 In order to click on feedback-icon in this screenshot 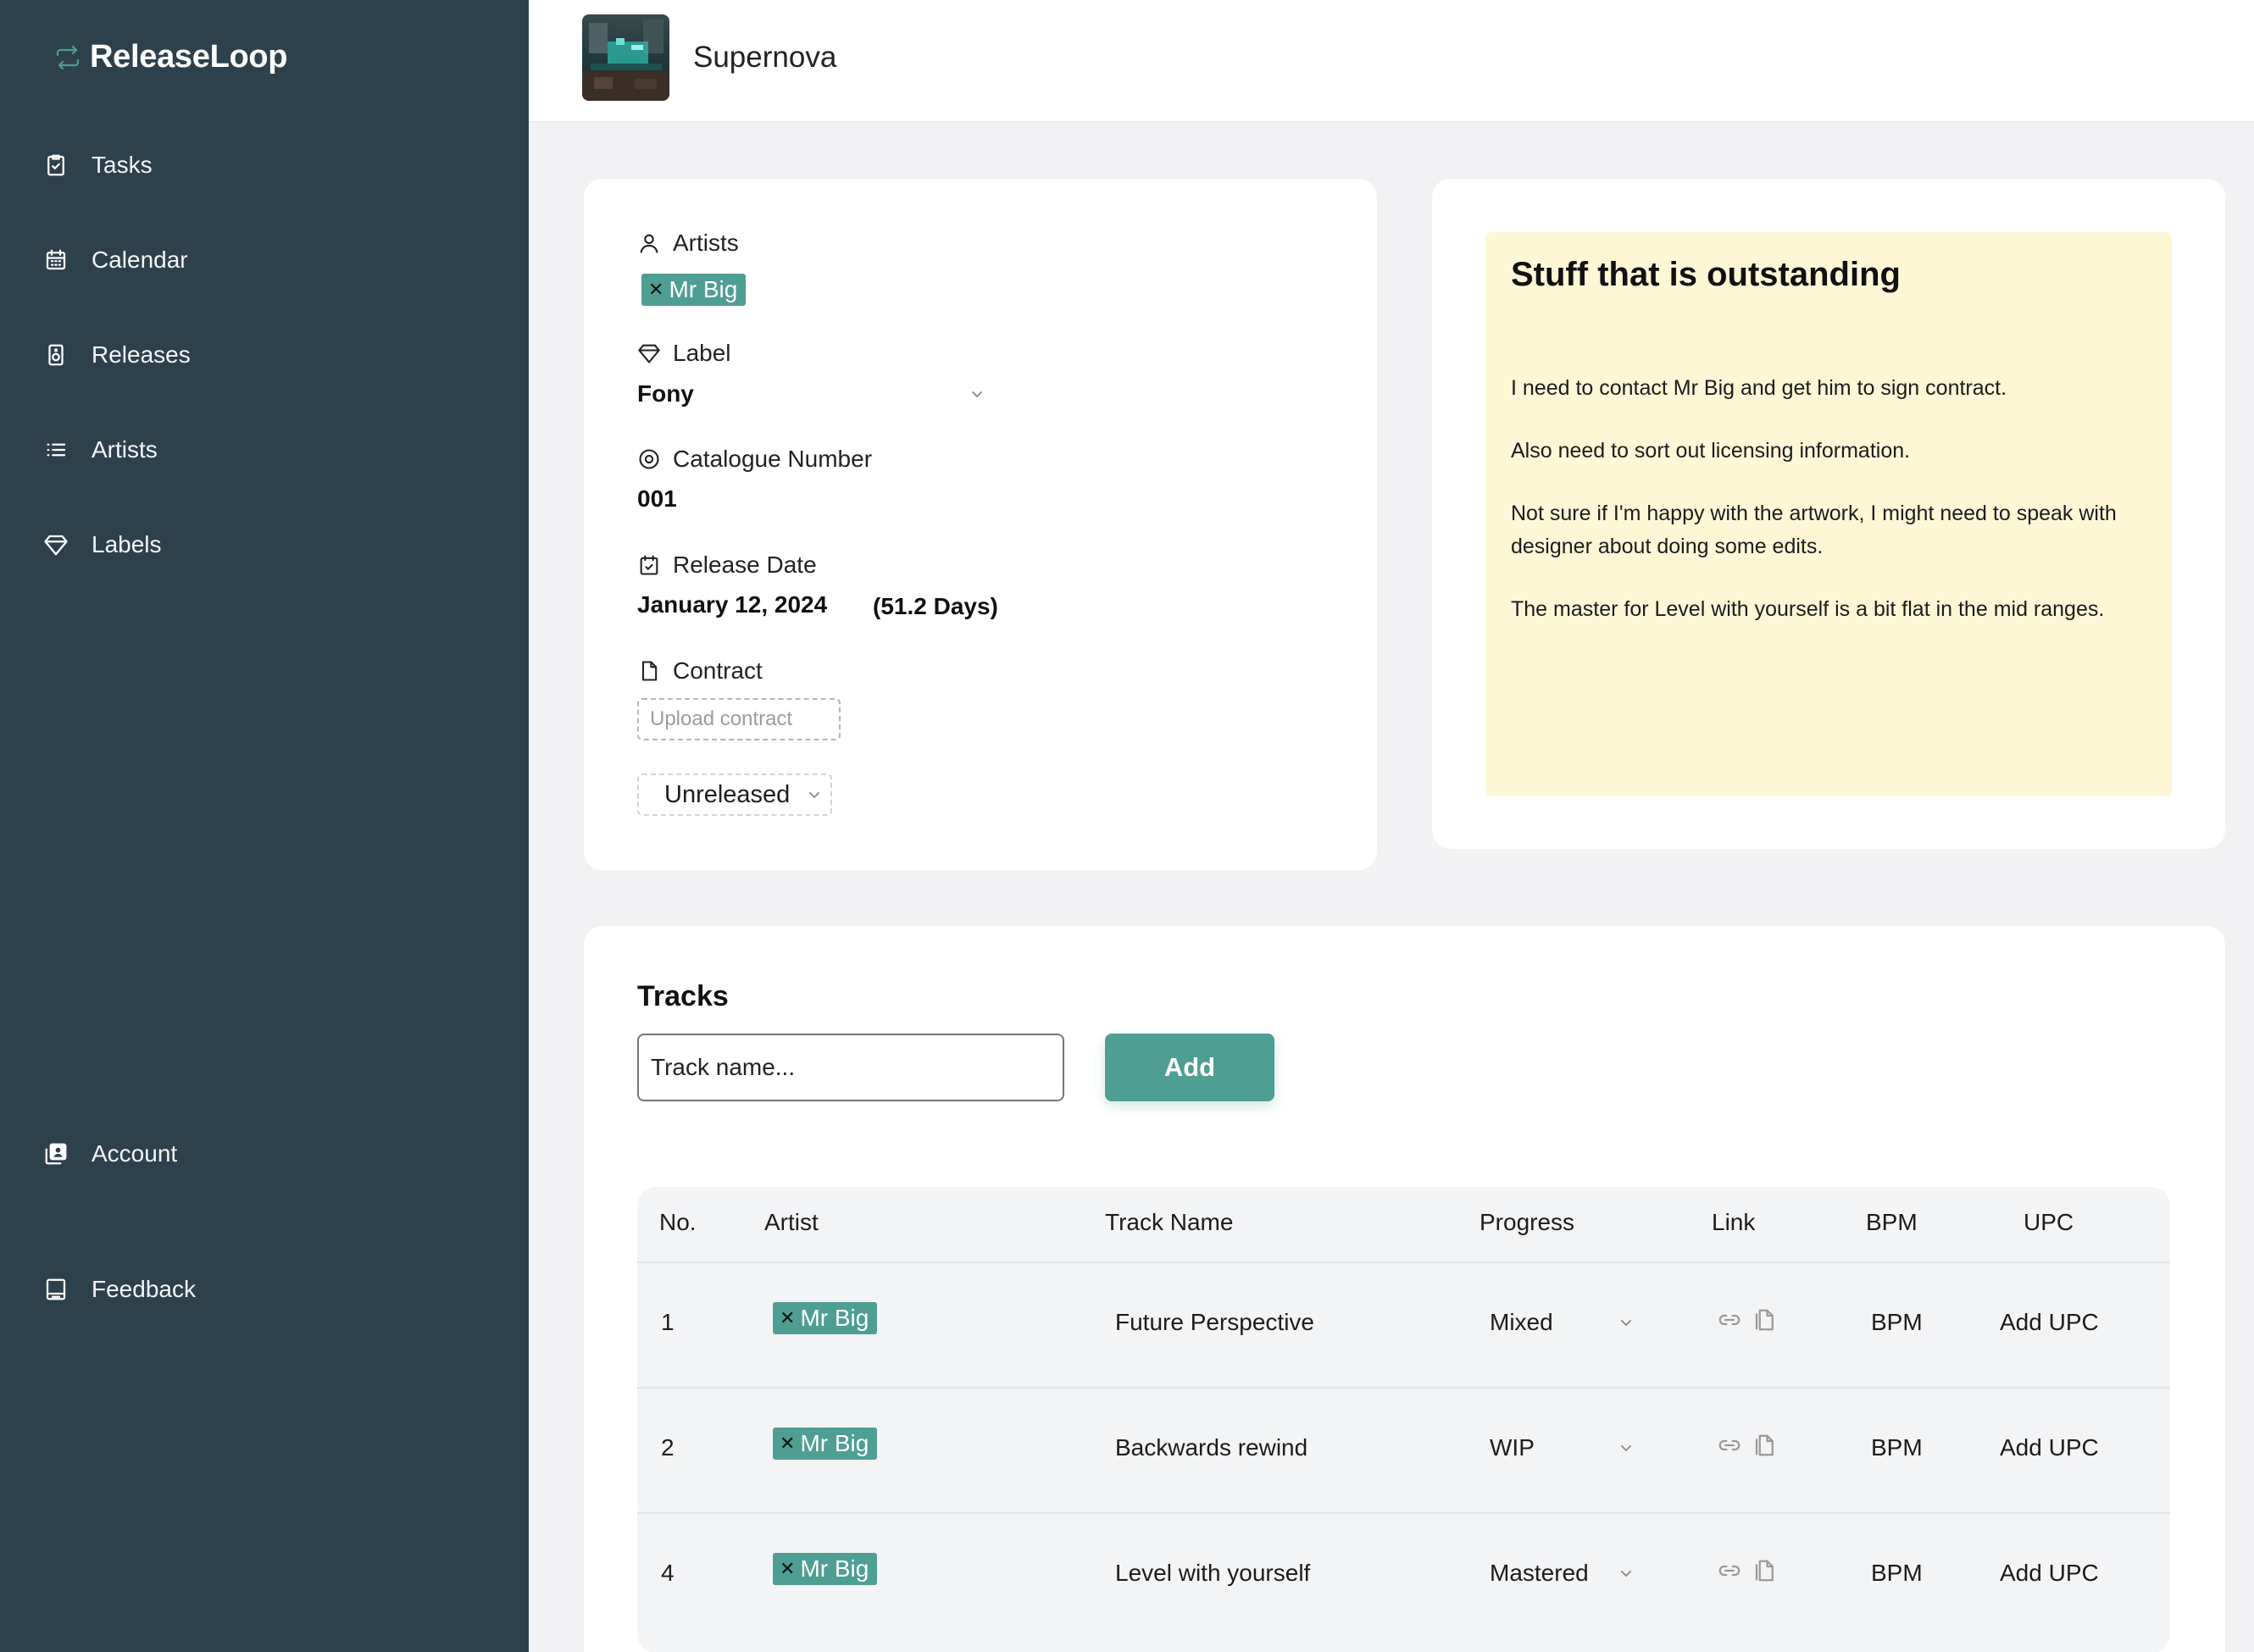, I will do `click(55, 1289)`.